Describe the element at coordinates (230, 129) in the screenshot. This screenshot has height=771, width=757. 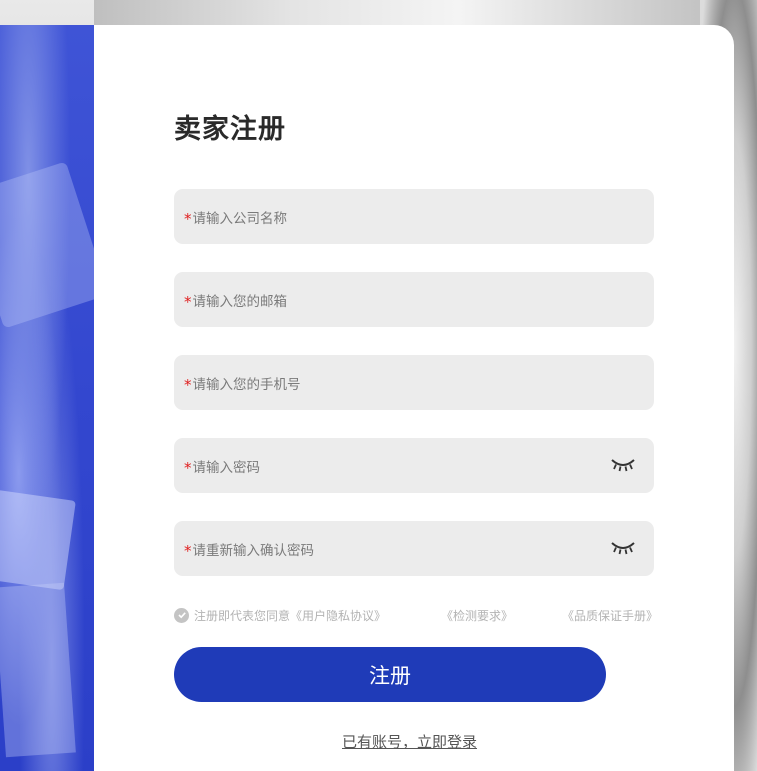
I see `page-title: 卖家注册` at that location.